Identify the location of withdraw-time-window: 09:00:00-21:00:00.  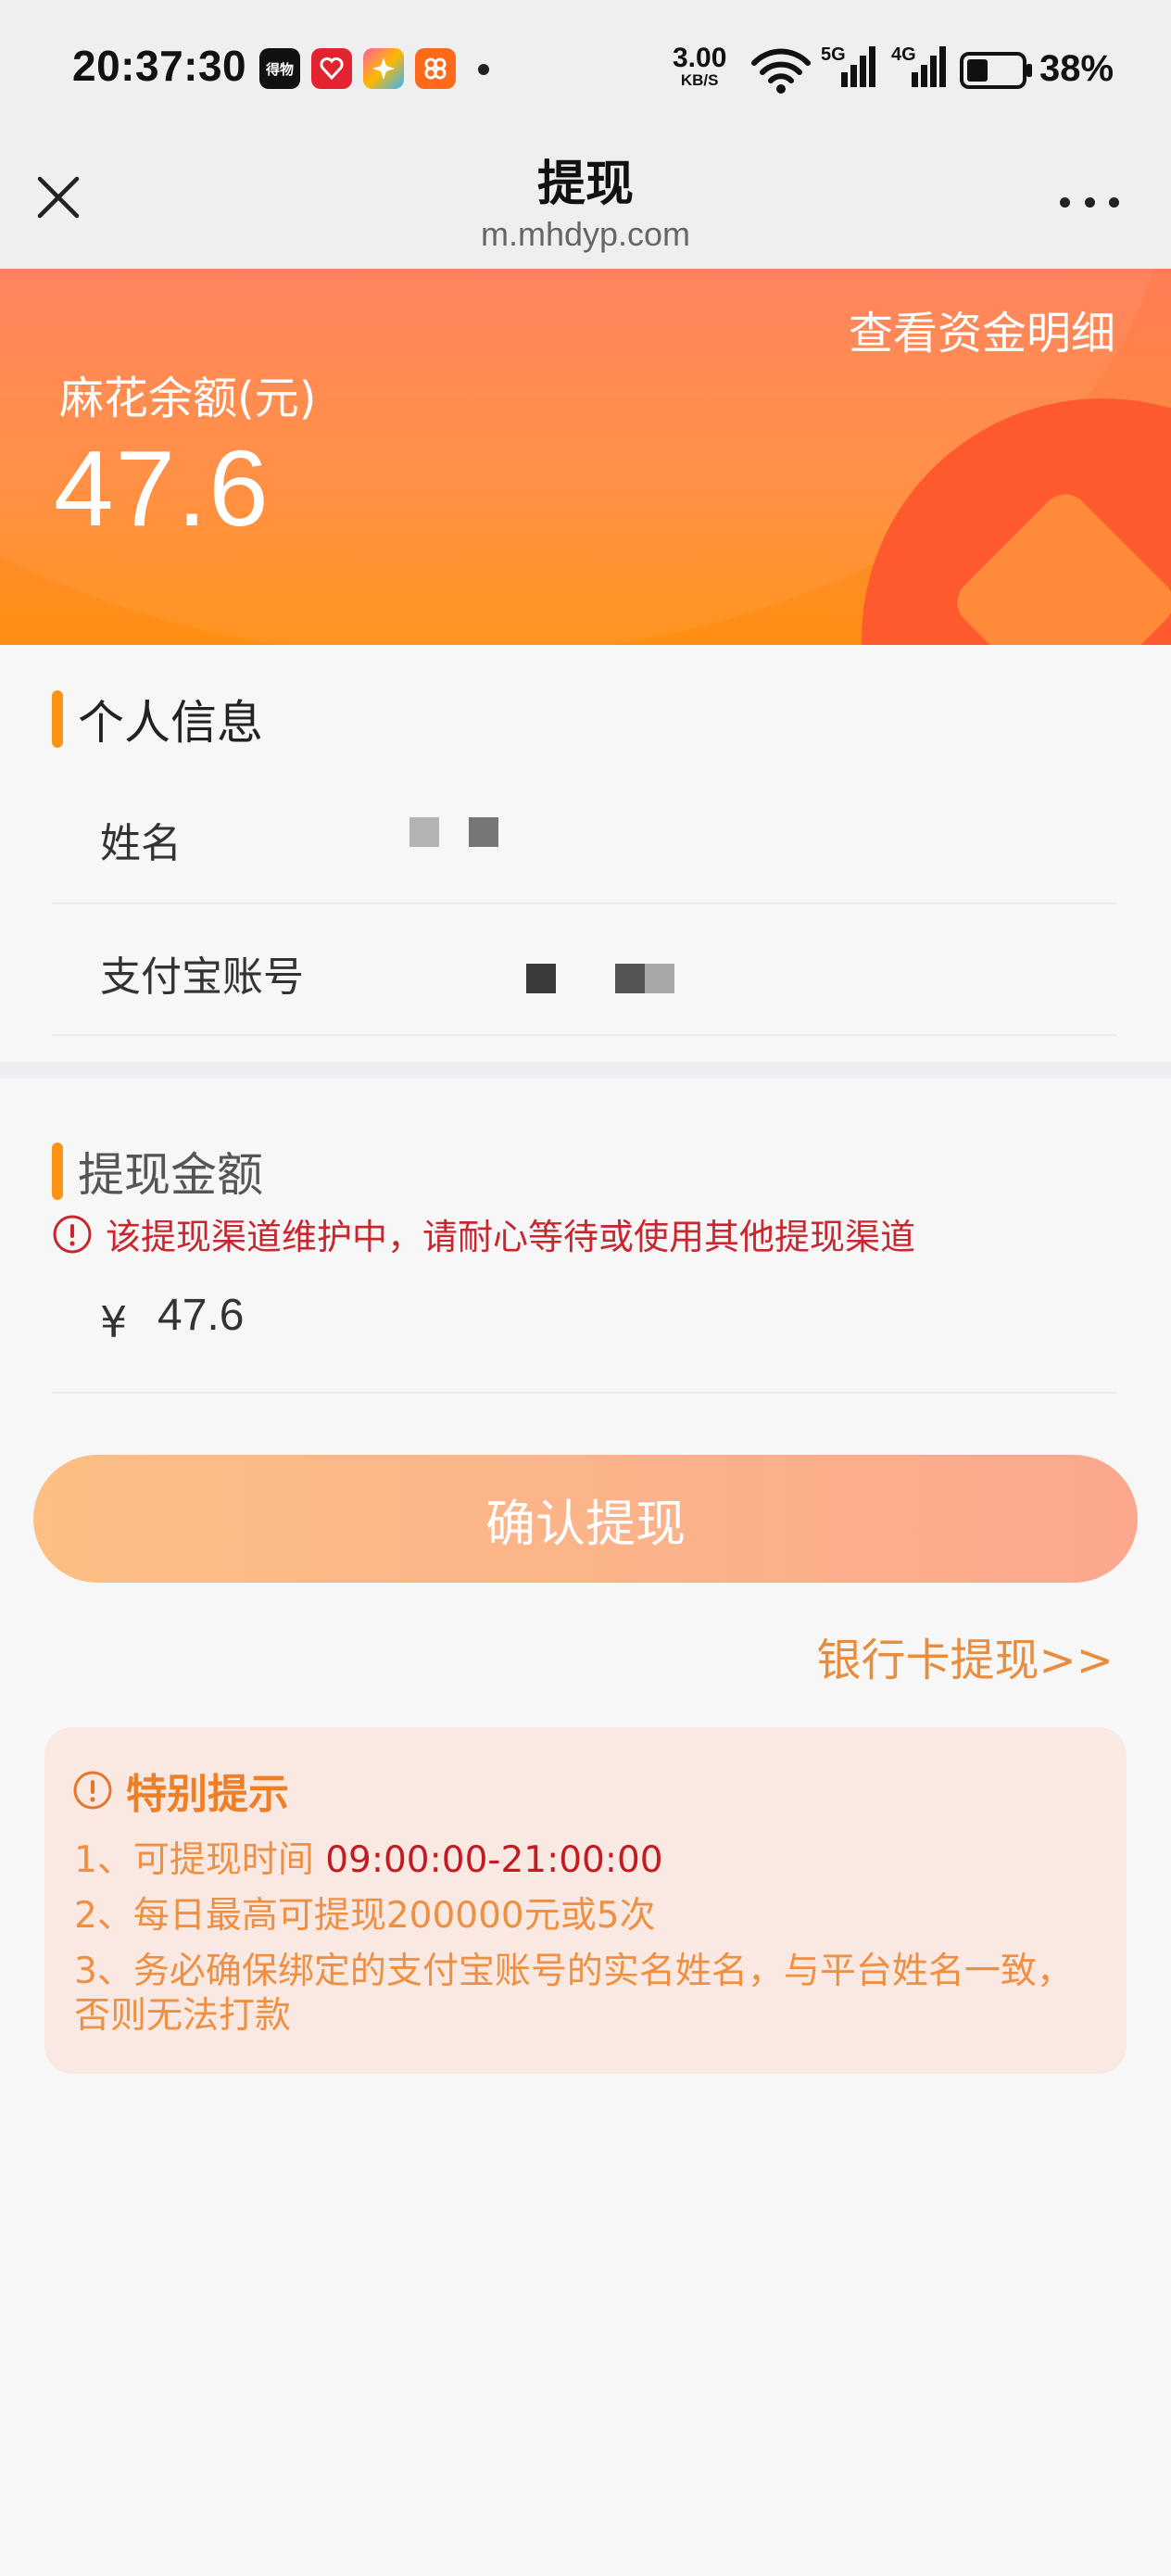
(494, 1860).